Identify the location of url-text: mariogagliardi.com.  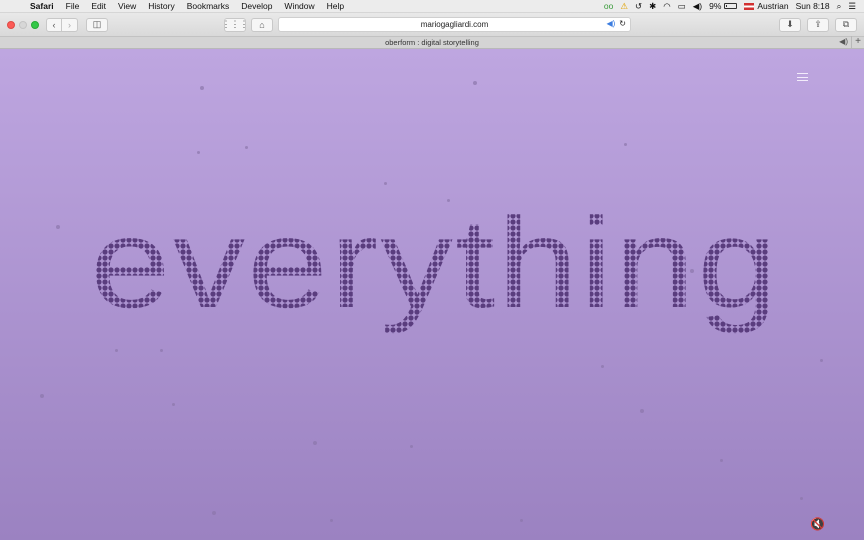
(454, 24).